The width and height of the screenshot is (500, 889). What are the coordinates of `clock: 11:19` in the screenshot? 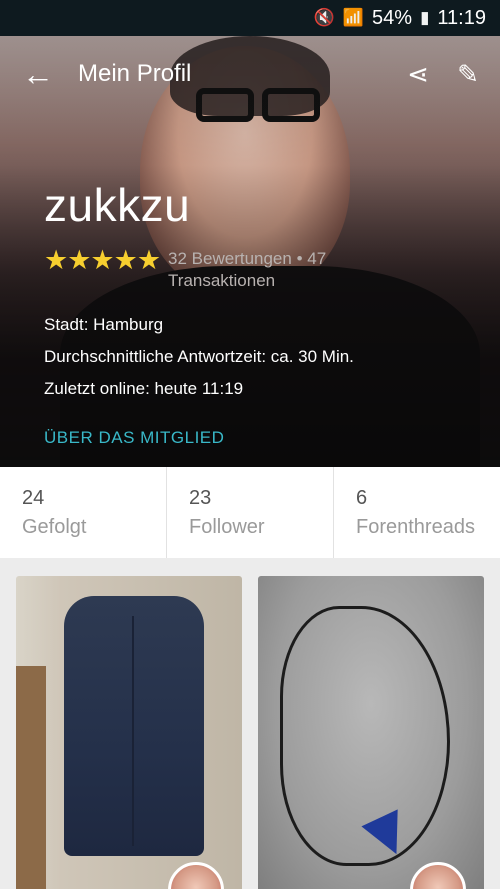 It's located at (461, 17).